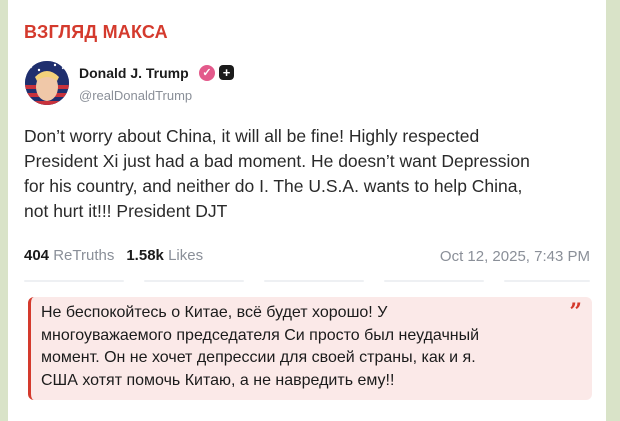 This screenshot has height=421, width=620. I want to click on channel-title: ВЗГЛЯД МАКСА, so click(96, 32).